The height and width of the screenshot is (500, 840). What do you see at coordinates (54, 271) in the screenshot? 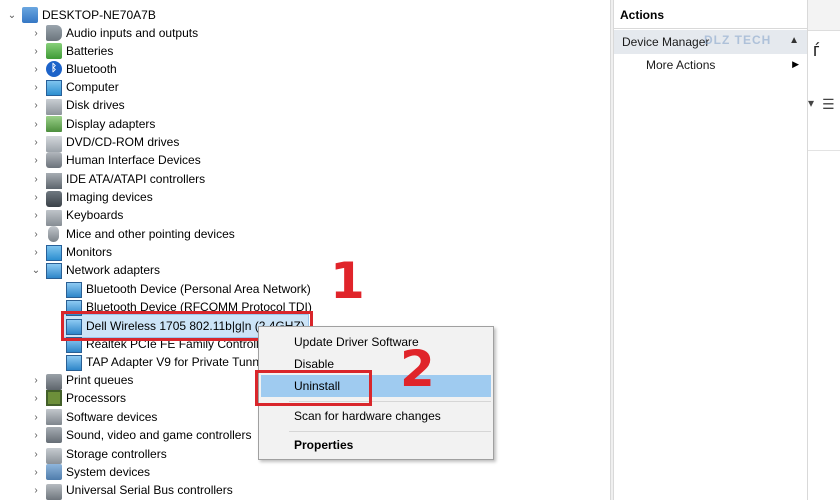
I see `network-adapter-icon` at bounding box center [54, 271].